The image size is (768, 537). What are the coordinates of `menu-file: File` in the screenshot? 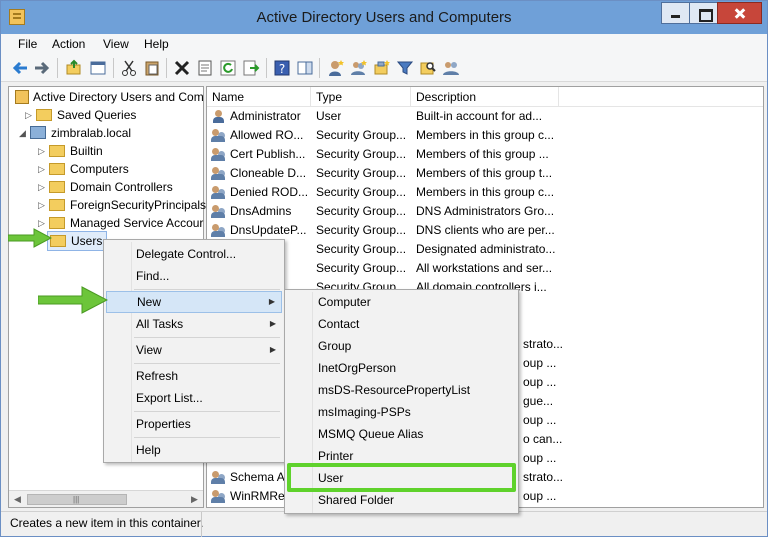 It's located at (27, 44).